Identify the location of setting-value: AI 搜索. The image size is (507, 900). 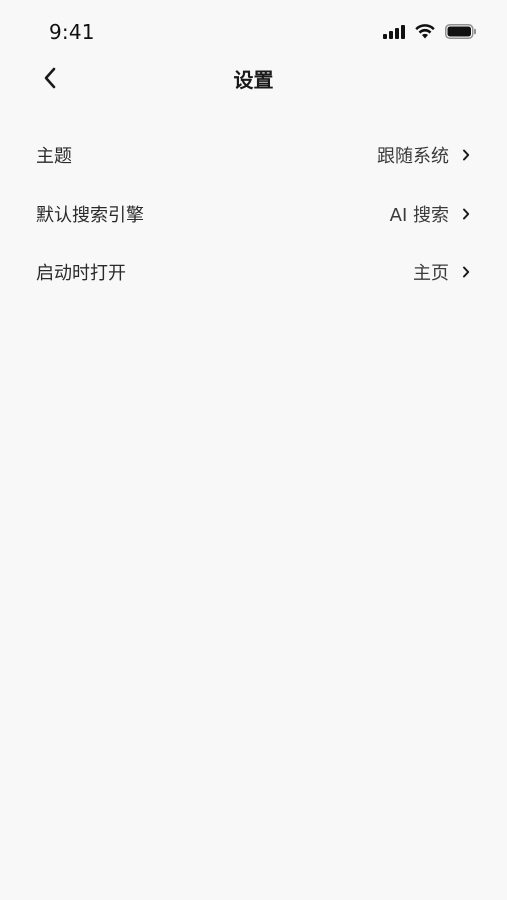
(419, 215).